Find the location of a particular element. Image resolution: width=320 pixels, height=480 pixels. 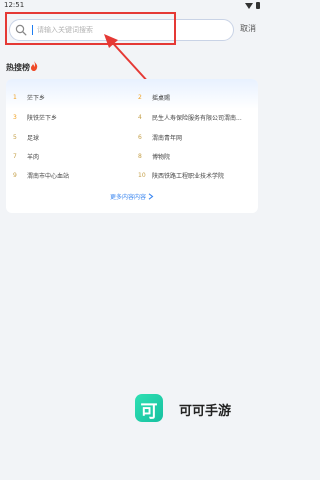

hot-rank: 2 is located at coordinates (140, 97).